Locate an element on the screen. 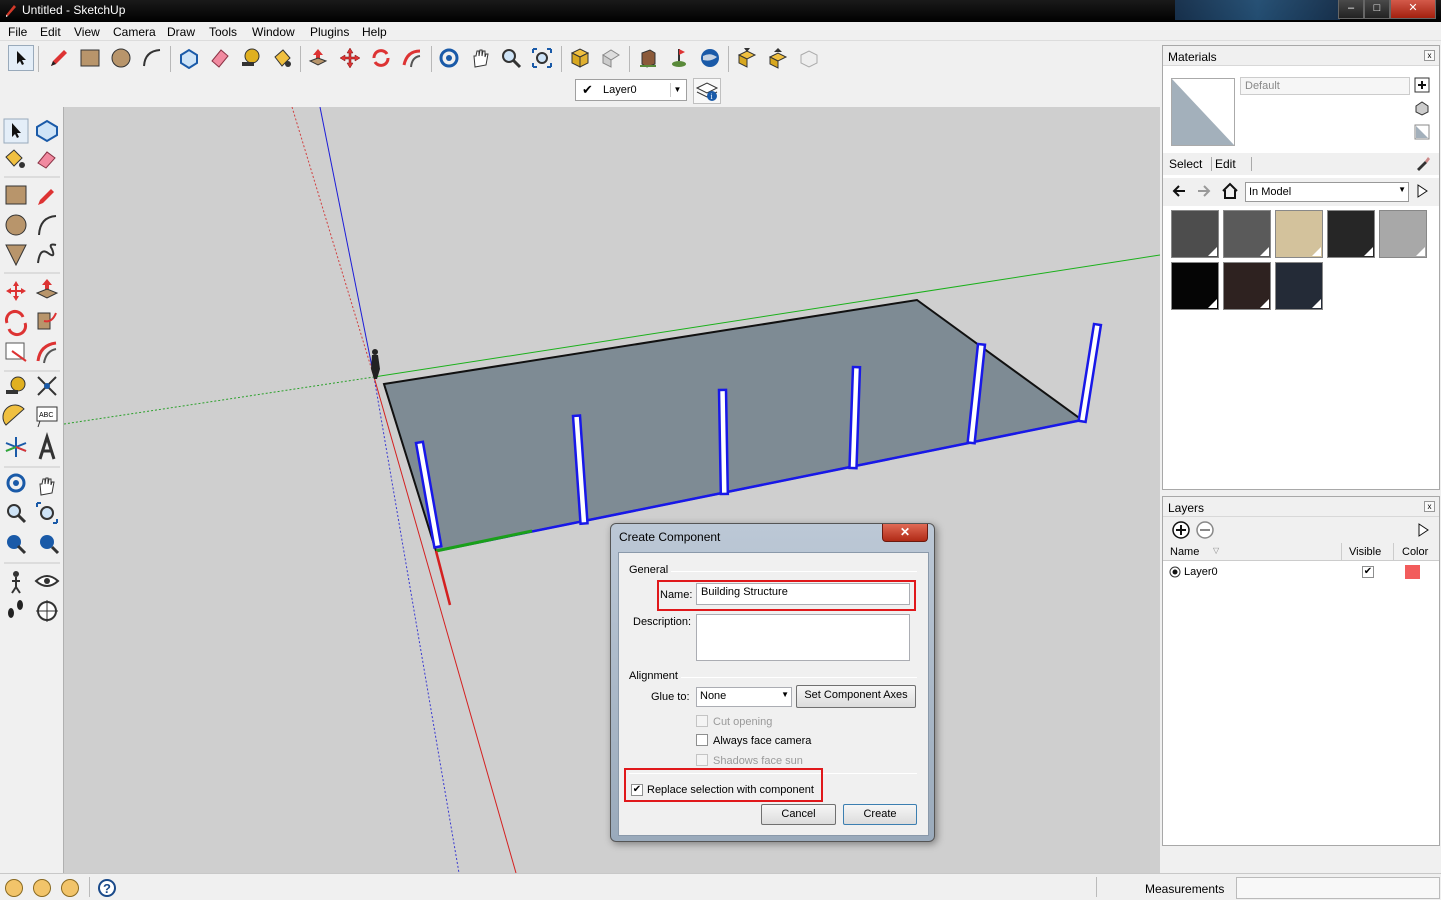 This screenshot has width=1441, height=900. freehand-icon is located at coordinates (47, 253).